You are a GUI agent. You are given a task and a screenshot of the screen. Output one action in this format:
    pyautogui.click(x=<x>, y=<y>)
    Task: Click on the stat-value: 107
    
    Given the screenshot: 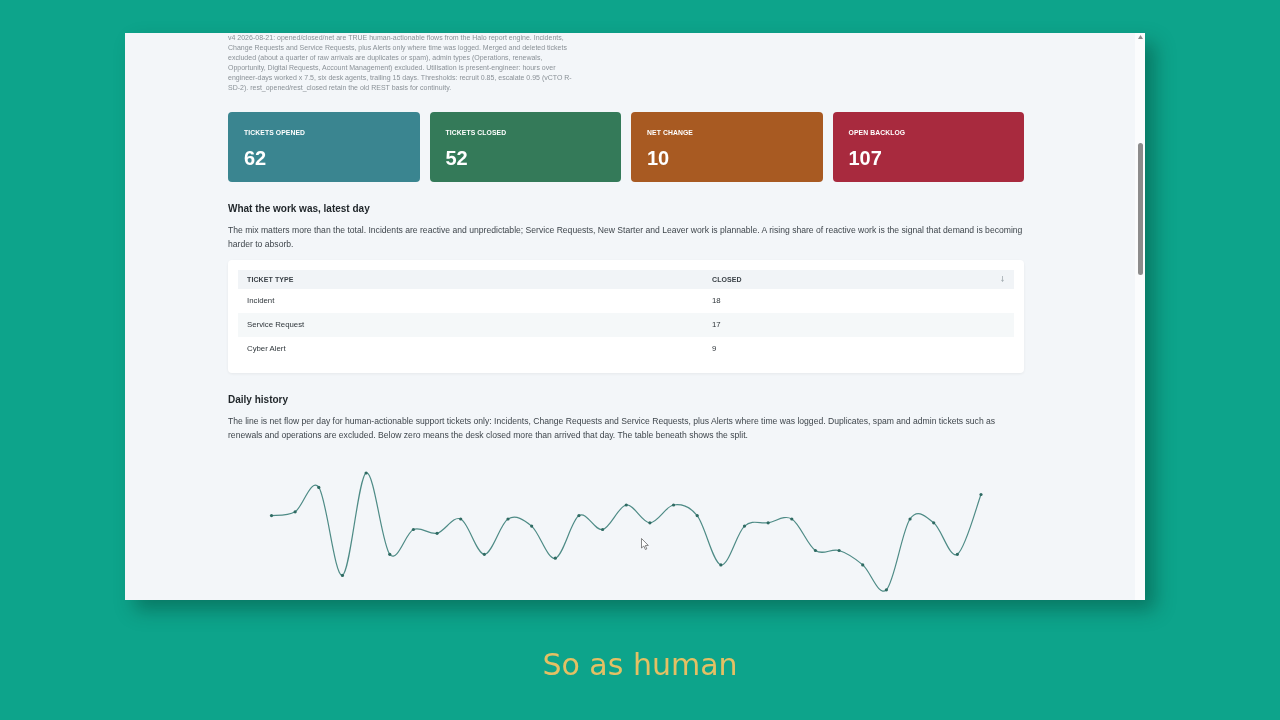 What is the action you would take?
    pyautogui.click(x=865, y=157)
    